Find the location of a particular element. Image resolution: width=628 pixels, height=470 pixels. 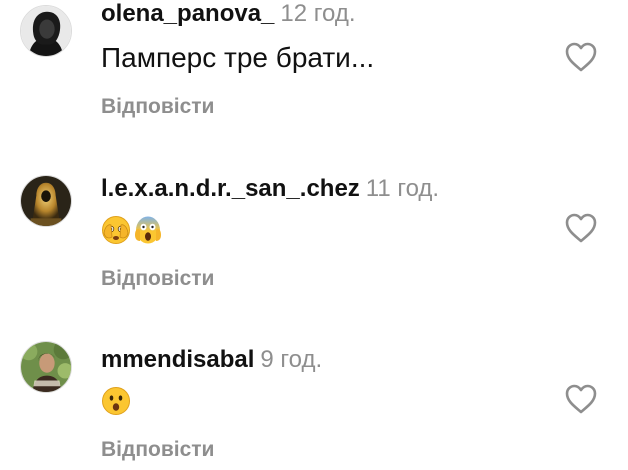

comment-header: olena_panova_ 12 год. is located at coordinates (228, 14).